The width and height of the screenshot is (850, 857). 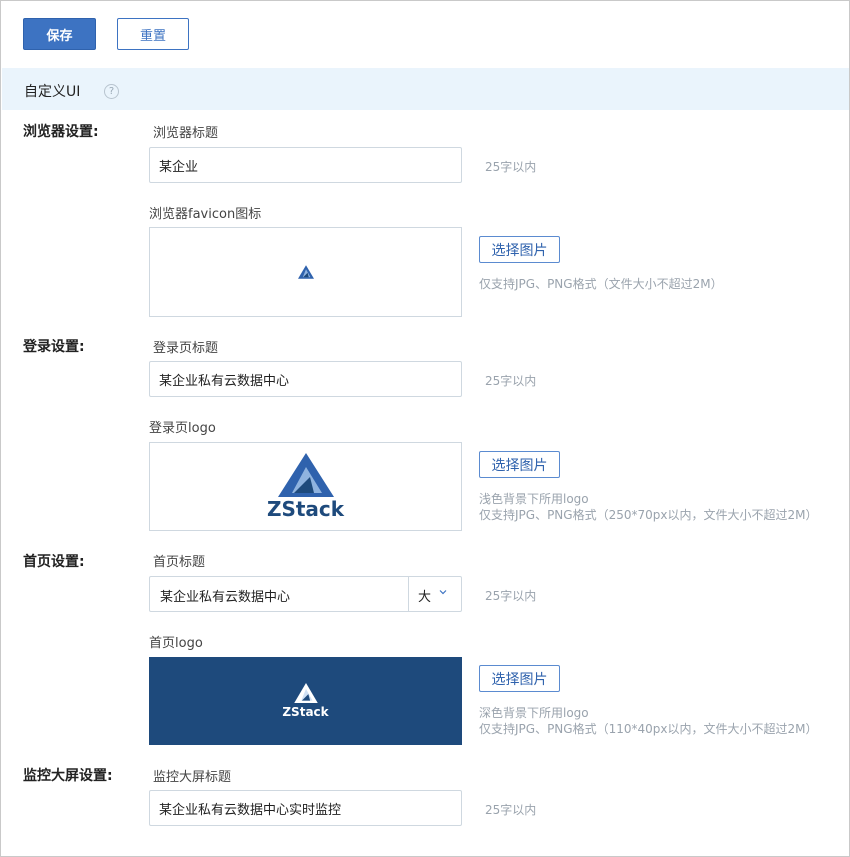 I want to click on help-icon: ?, so click(x=111, y=91).